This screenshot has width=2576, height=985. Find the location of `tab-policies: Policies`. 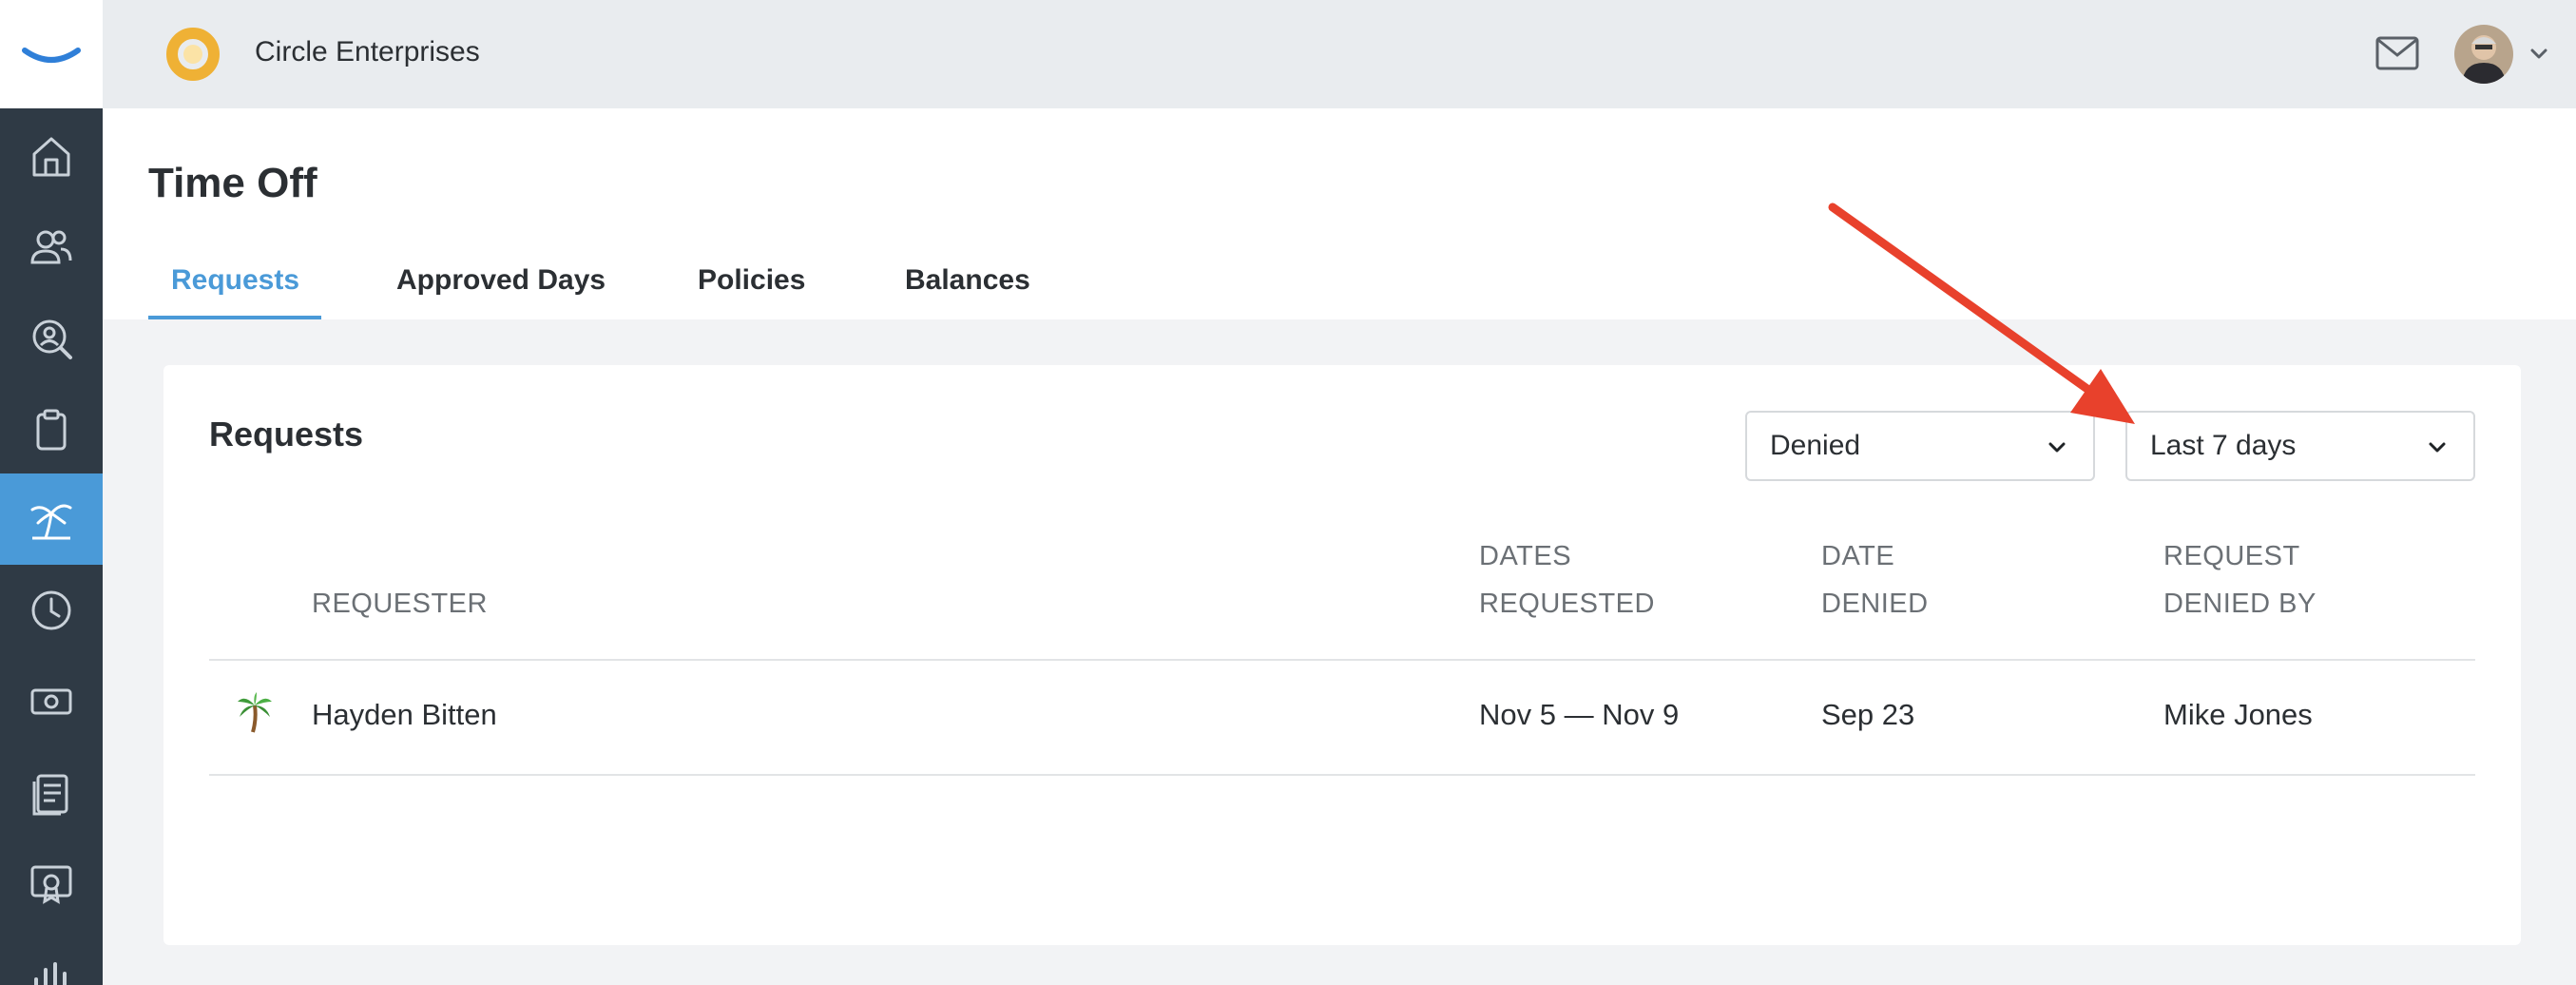

tab-policies: Policies is located at coordinates (752, 289).